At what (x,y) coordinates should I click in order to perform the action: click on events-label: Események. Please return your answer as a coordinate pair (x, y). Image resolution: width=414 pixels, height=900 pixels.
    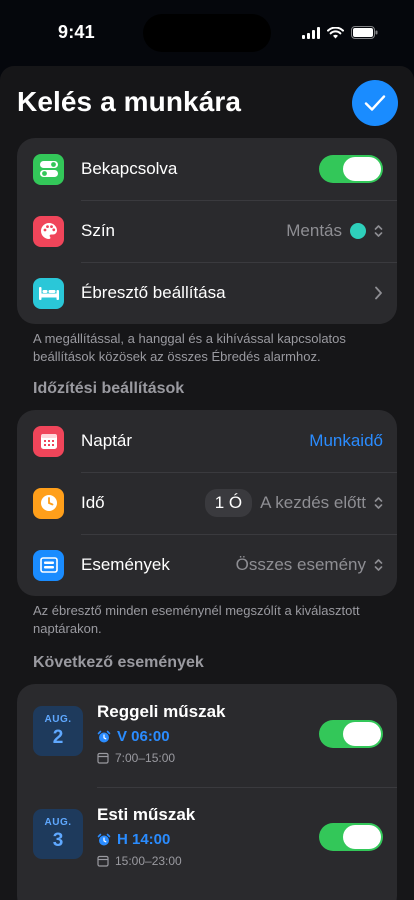
    Looking at the image, I should click on (125, 564).